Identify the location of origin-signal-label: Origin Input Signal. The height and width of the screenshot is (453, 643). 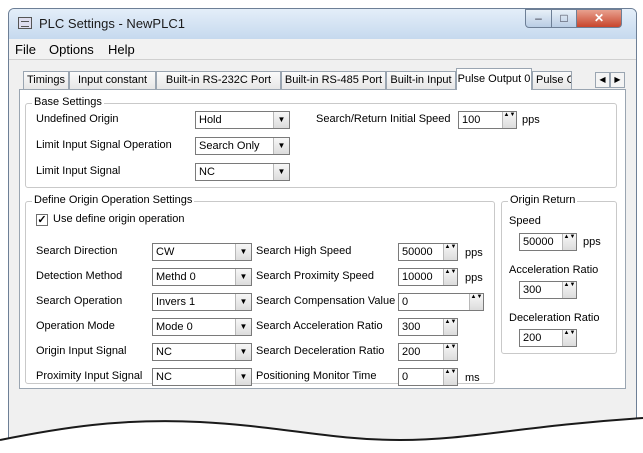
(81, 351).